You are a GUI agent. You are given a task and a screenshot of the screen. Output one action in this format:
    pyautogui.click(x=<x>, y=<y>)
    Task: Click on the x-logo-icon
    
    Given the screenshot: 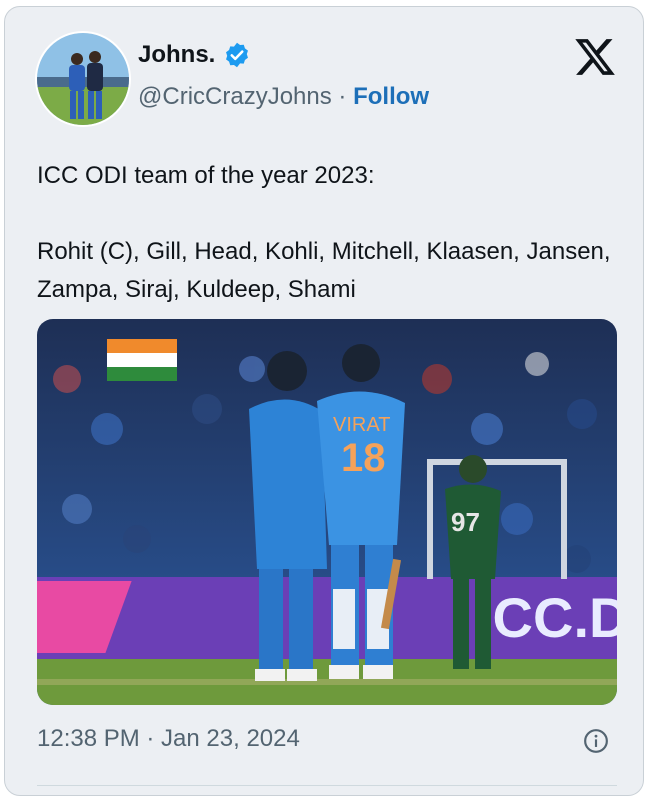 What is the action you would take?
    pyautogui.click(x=595, y=57)
    